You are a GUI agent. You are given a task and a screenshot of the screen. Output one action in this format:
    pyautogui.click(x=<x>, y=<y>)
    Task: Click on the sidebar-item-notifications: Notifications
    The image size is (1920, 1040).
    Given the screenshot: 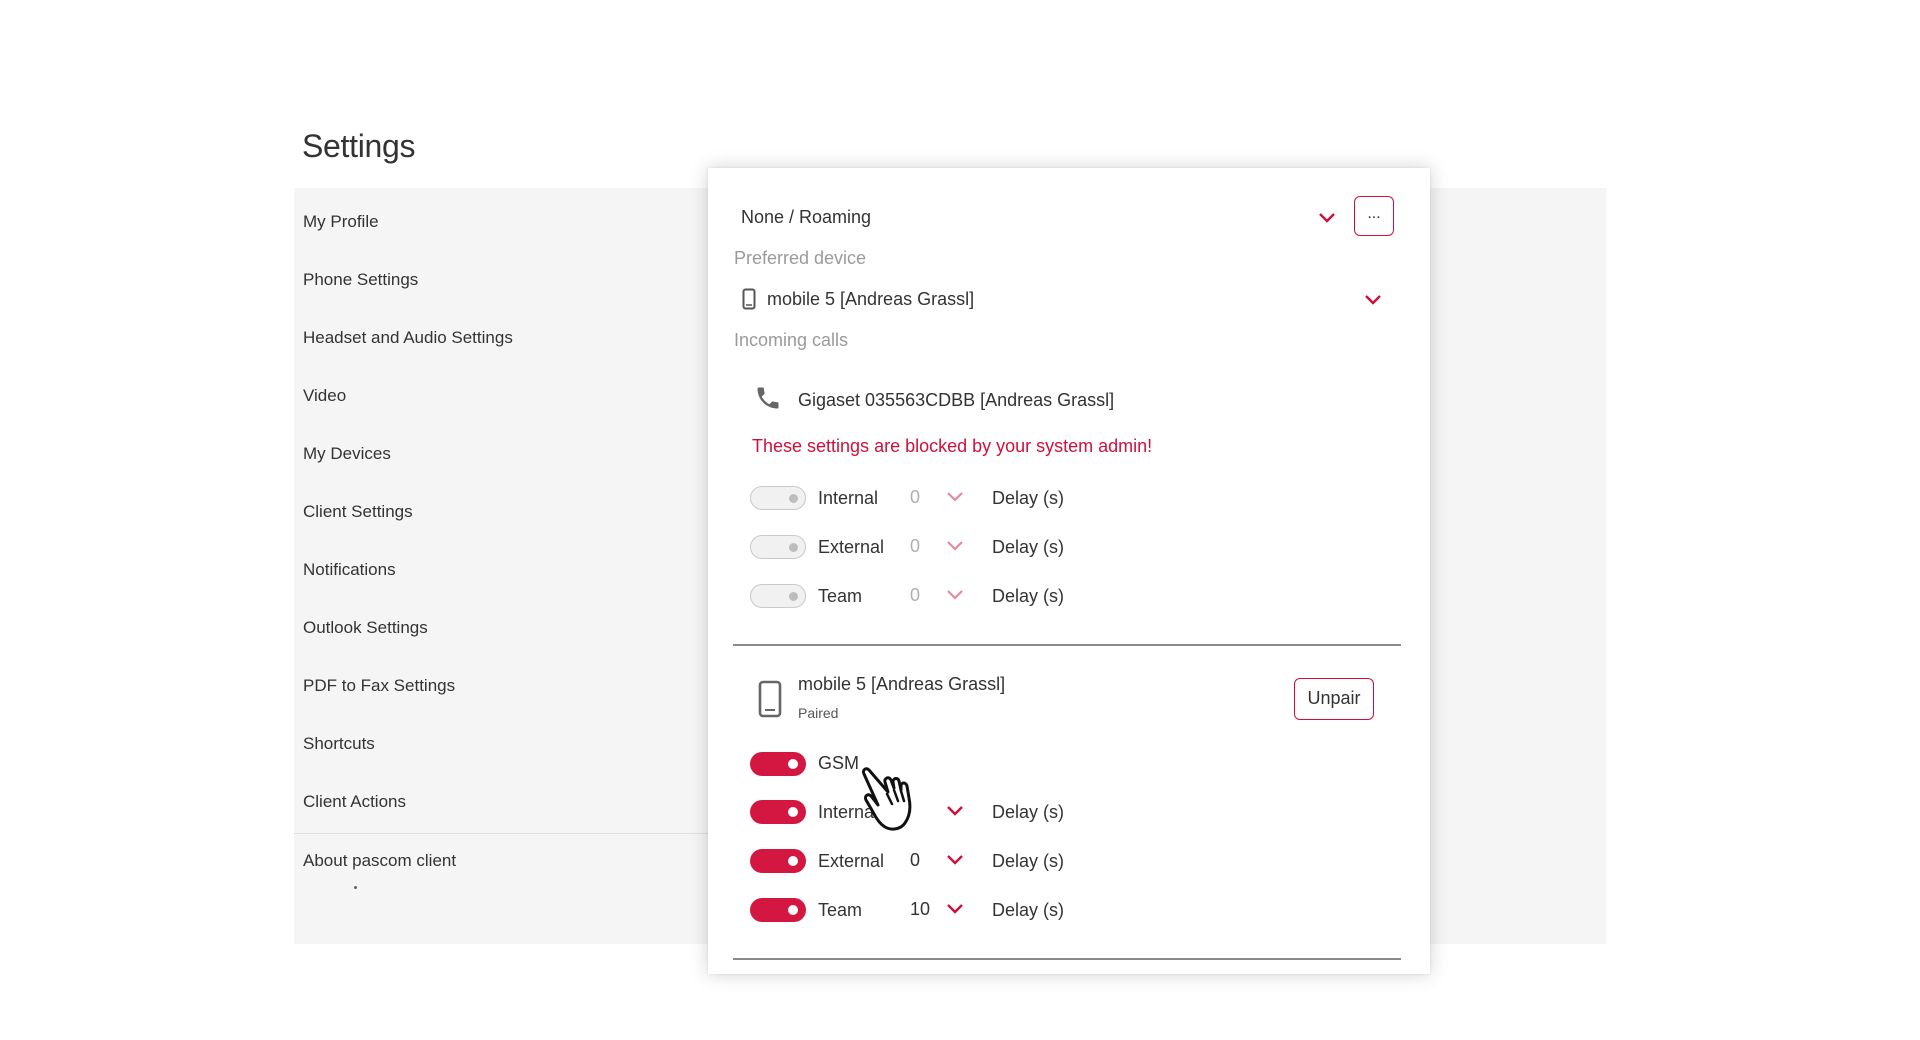 What is the action you would take?
    pyautogui.click(x=349, y=570)
    